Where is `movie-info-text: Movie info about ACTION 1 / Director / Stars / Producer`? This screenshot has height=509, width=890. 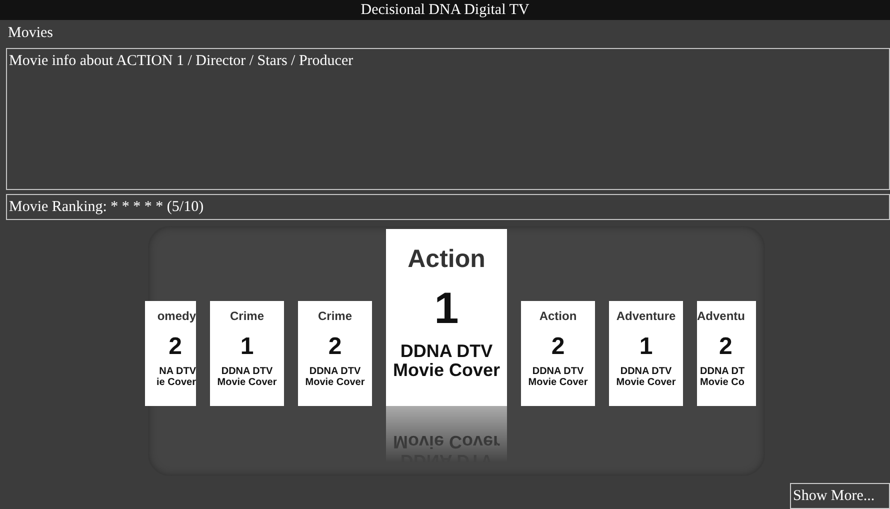 movie-info-text: Movie info about ACTION 1 / Director / Stars / Producer is located at coordinates (181, 61).